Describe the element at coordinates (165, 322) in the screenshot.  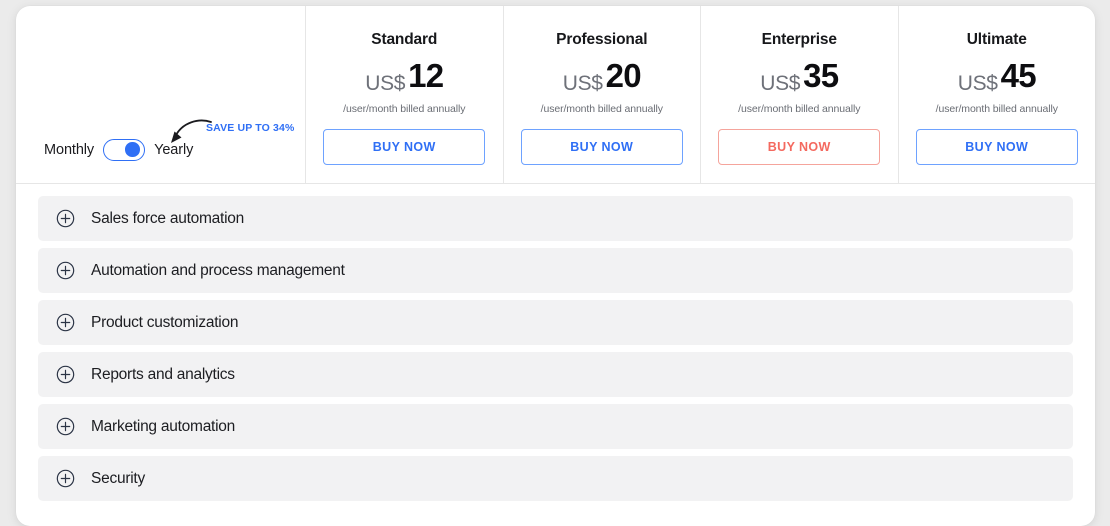
I see `accordion-label: Product customization` at that location.